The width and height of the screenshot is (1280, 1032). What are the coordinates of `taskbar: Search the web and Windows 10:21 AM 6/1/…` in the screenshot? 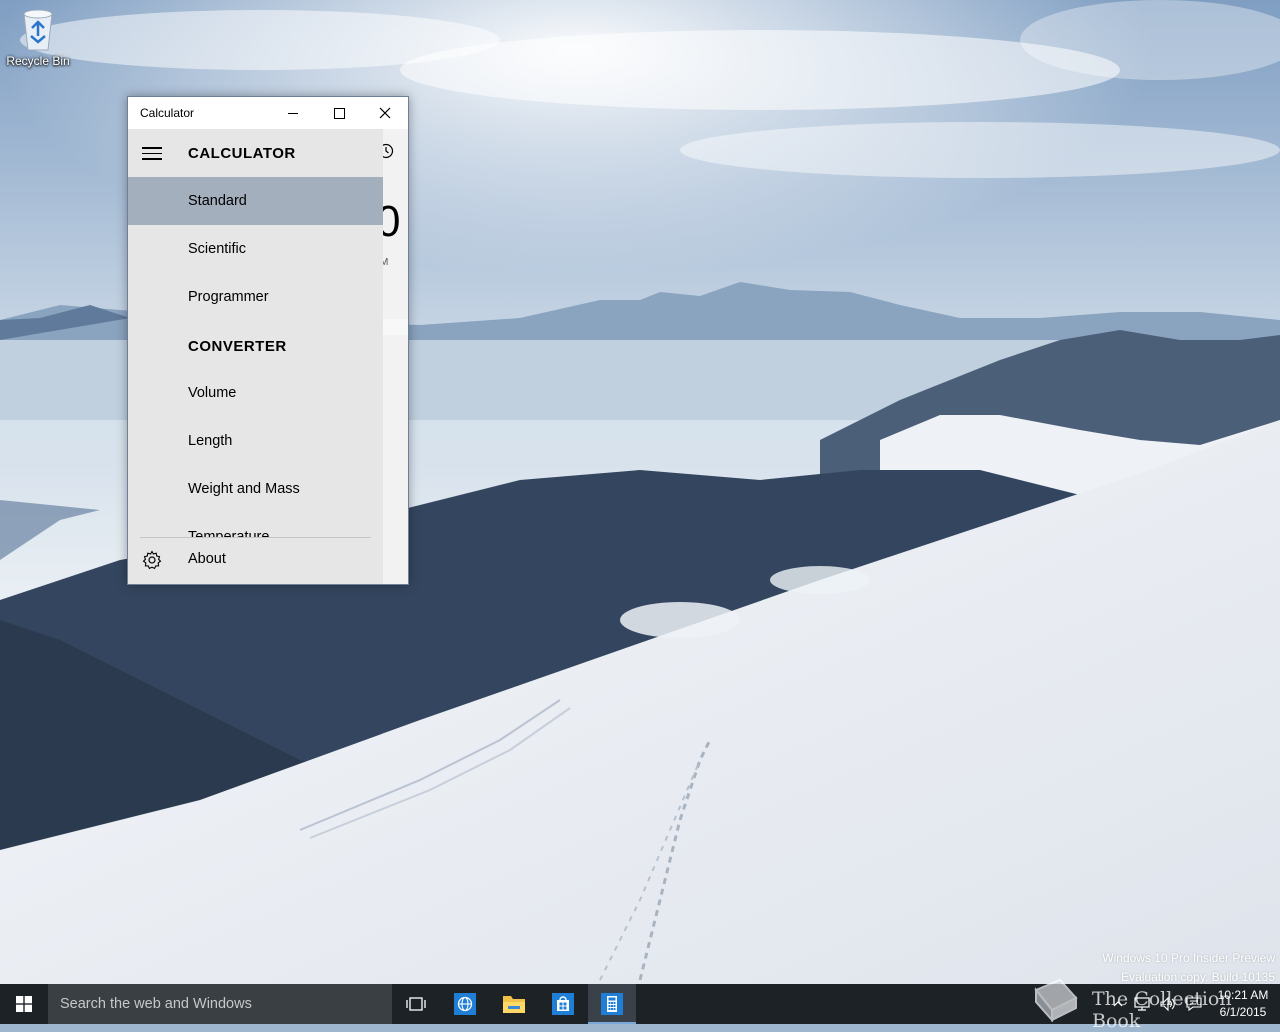 It's located at (640, 1004).